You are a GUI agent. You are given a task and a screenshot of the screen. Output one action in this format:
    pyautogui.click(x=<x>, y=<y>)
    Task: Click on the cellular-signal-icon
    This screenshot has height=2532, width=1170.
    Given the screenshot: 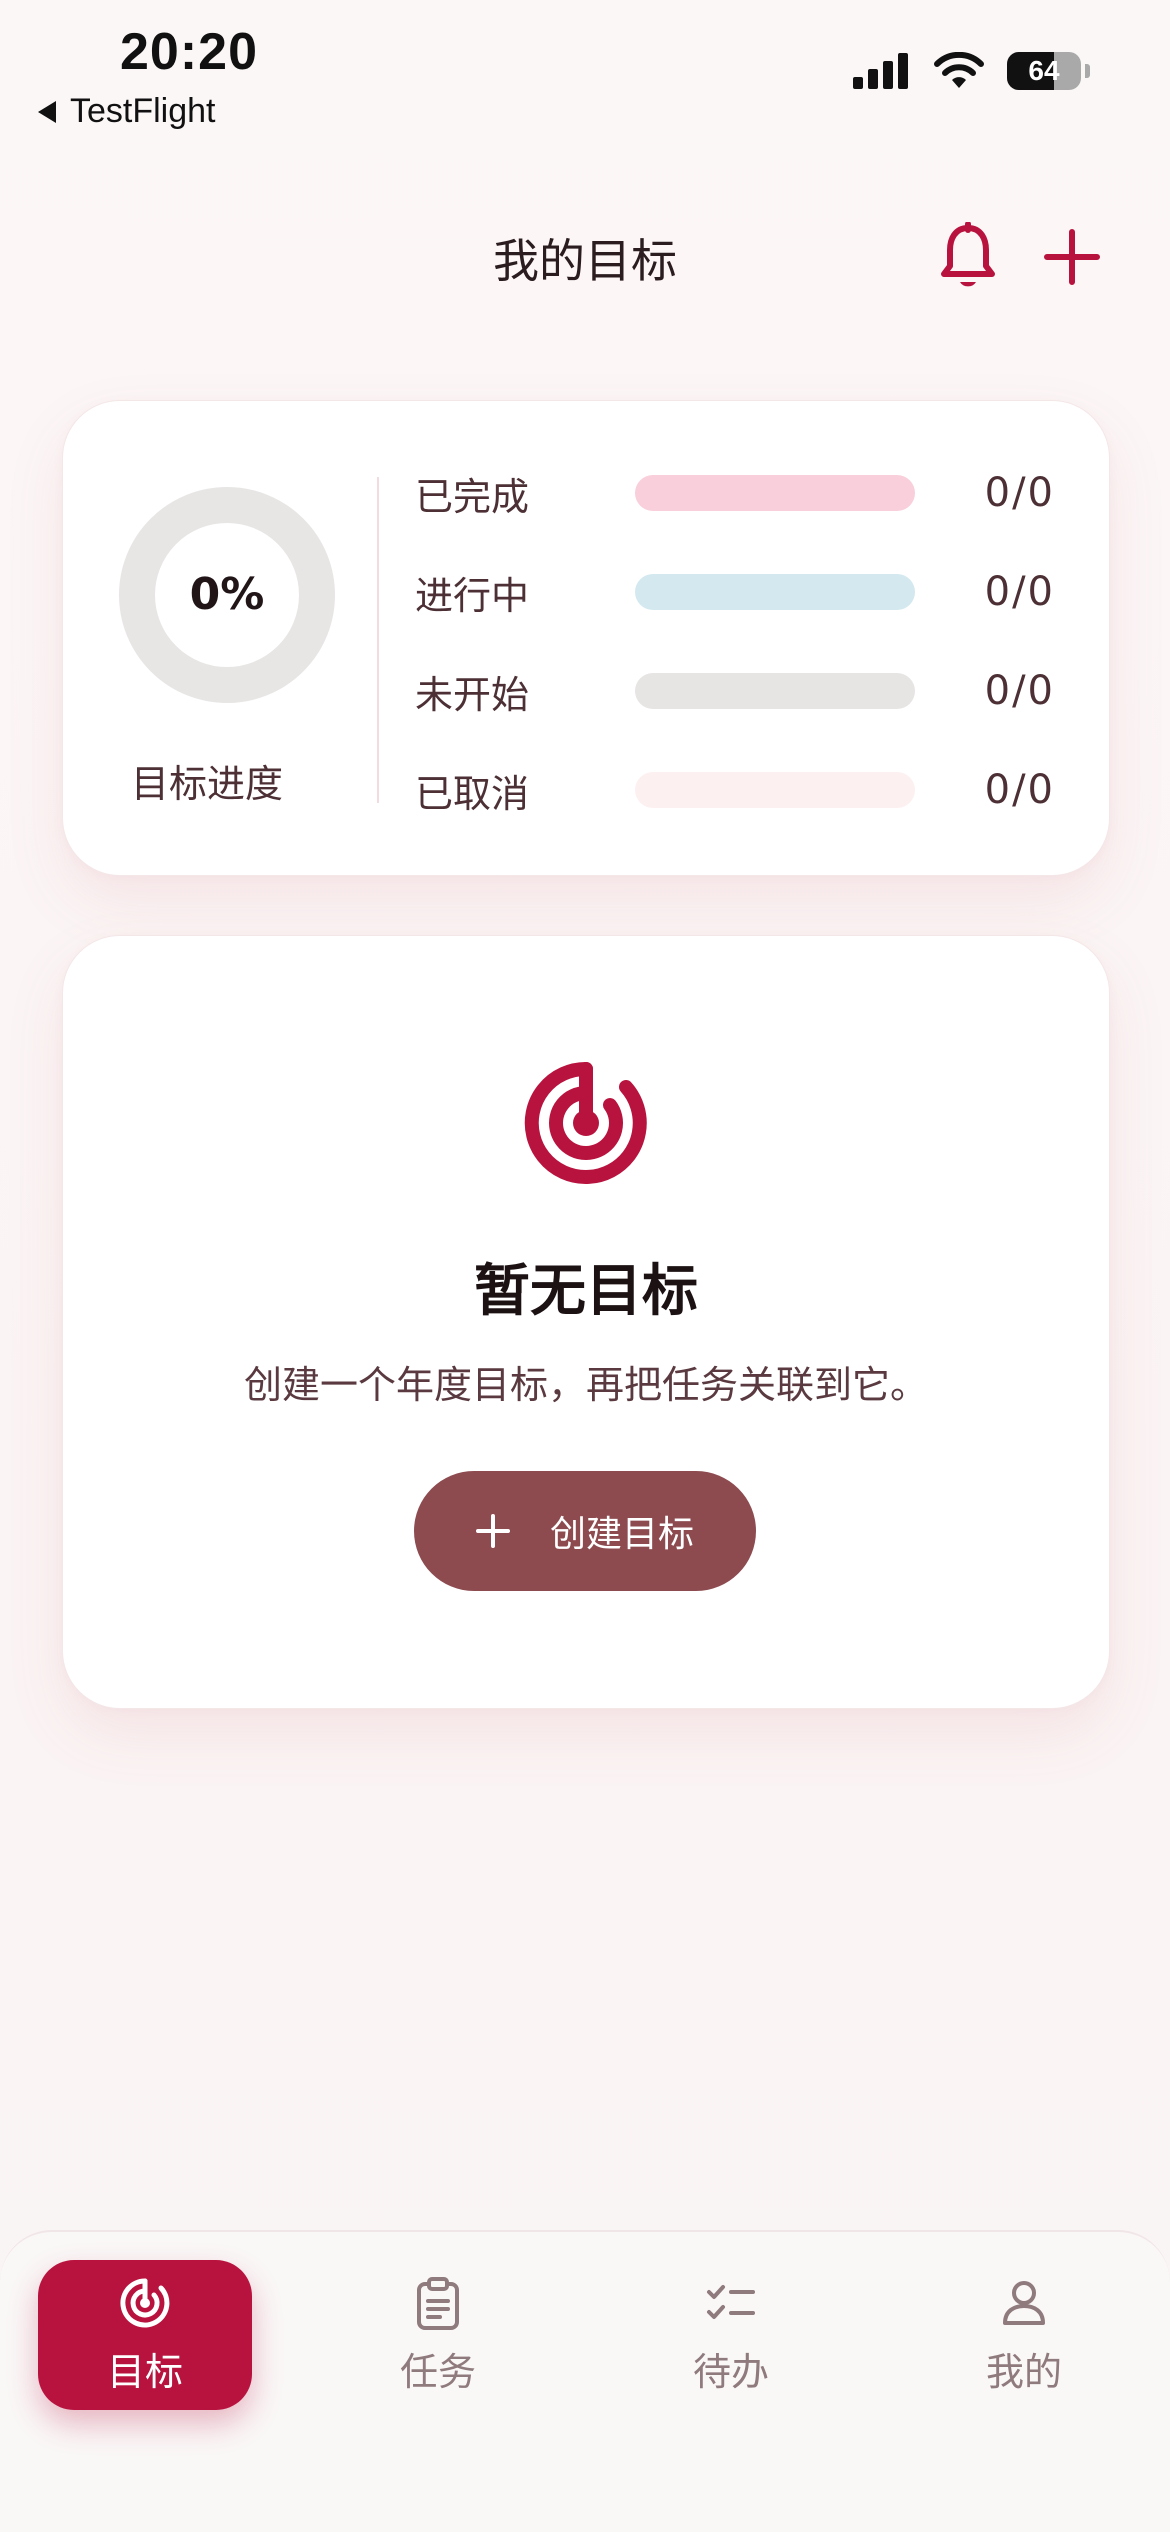 What is the action you would take?
    pyautogui.click(x=880, y=71)
    